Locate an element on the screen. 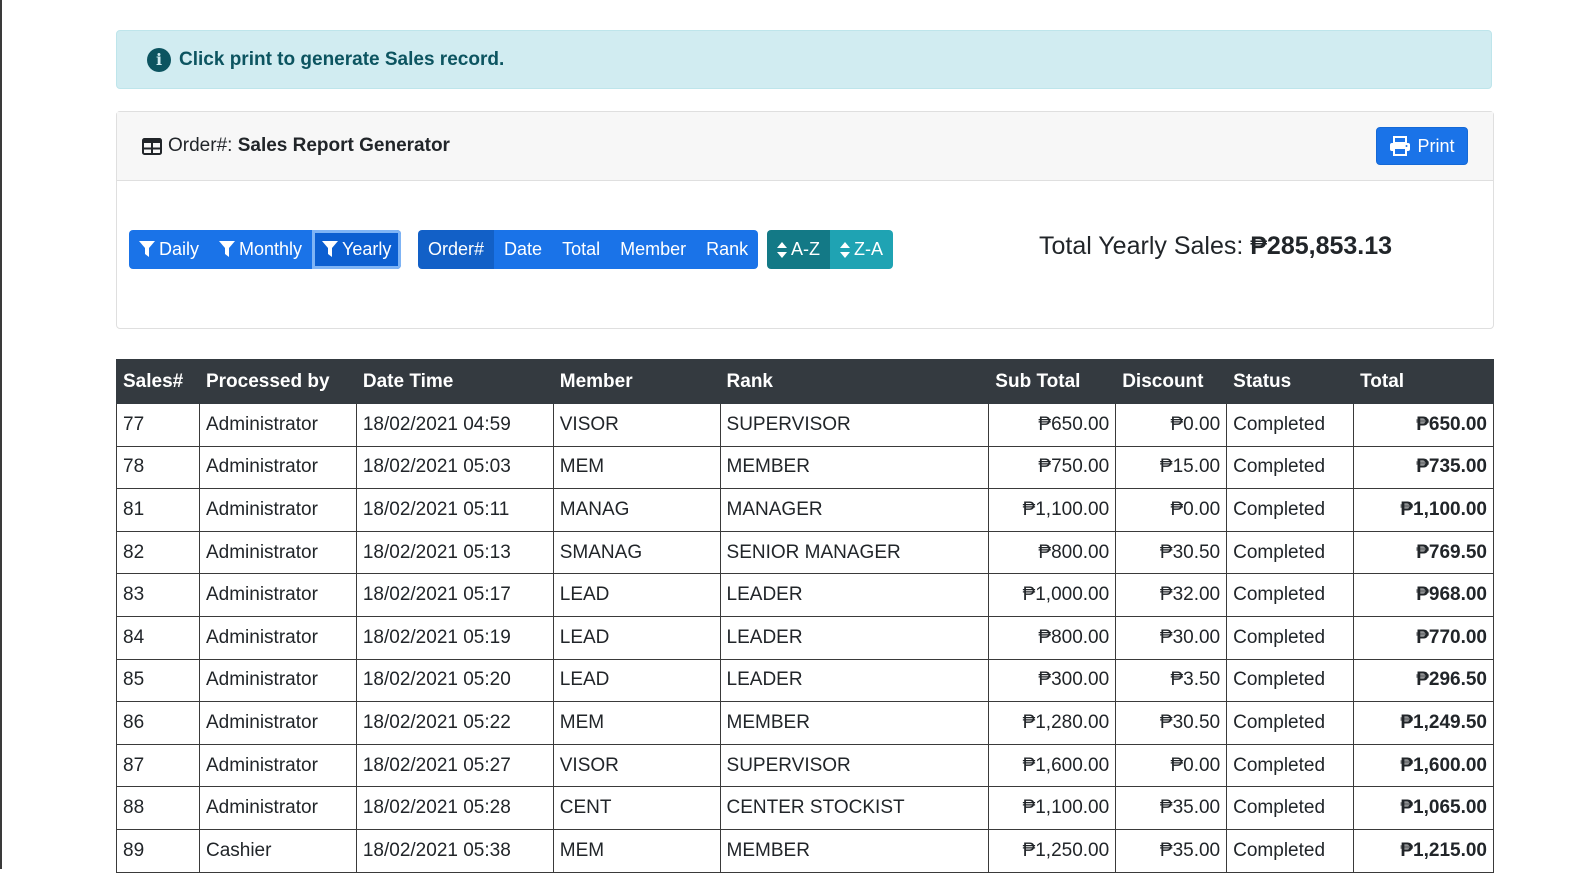 The height and width of the screenshot is (873, 1580). sort-rank-button: Rank is located at coordinates (727, 249).